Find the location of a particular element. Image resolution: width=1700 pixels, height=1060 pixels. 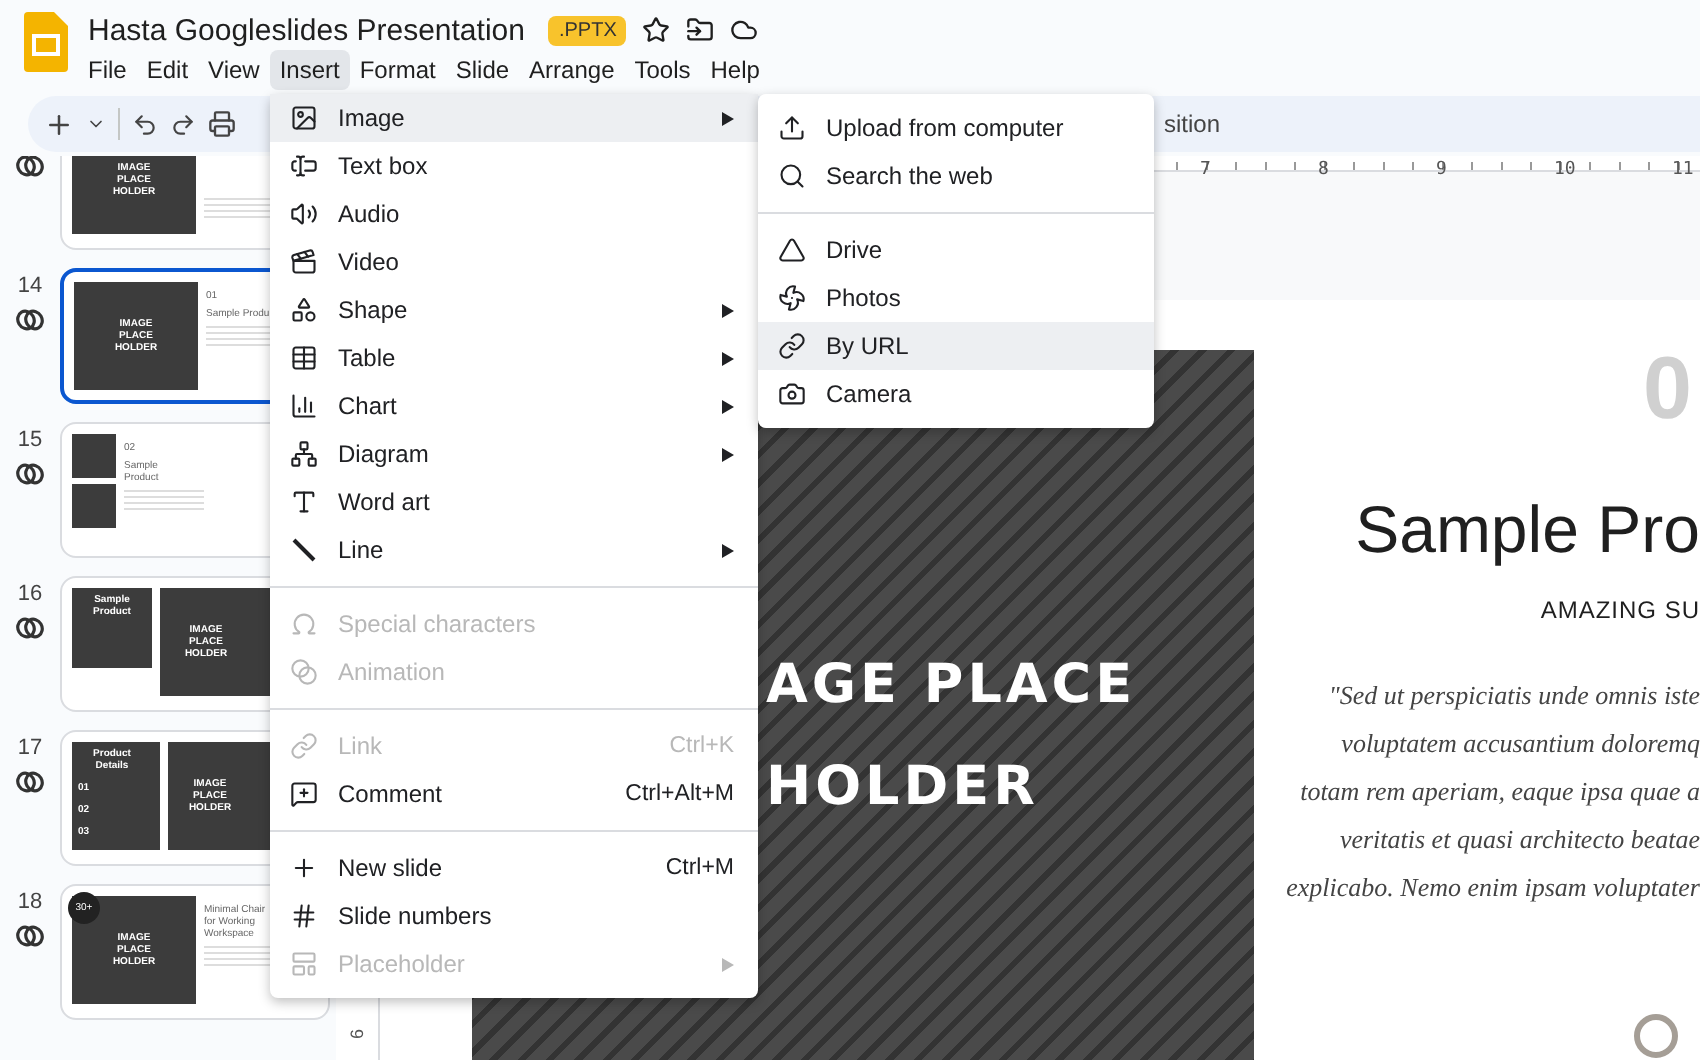

speaker-icon is located at coordinates (304, 214).